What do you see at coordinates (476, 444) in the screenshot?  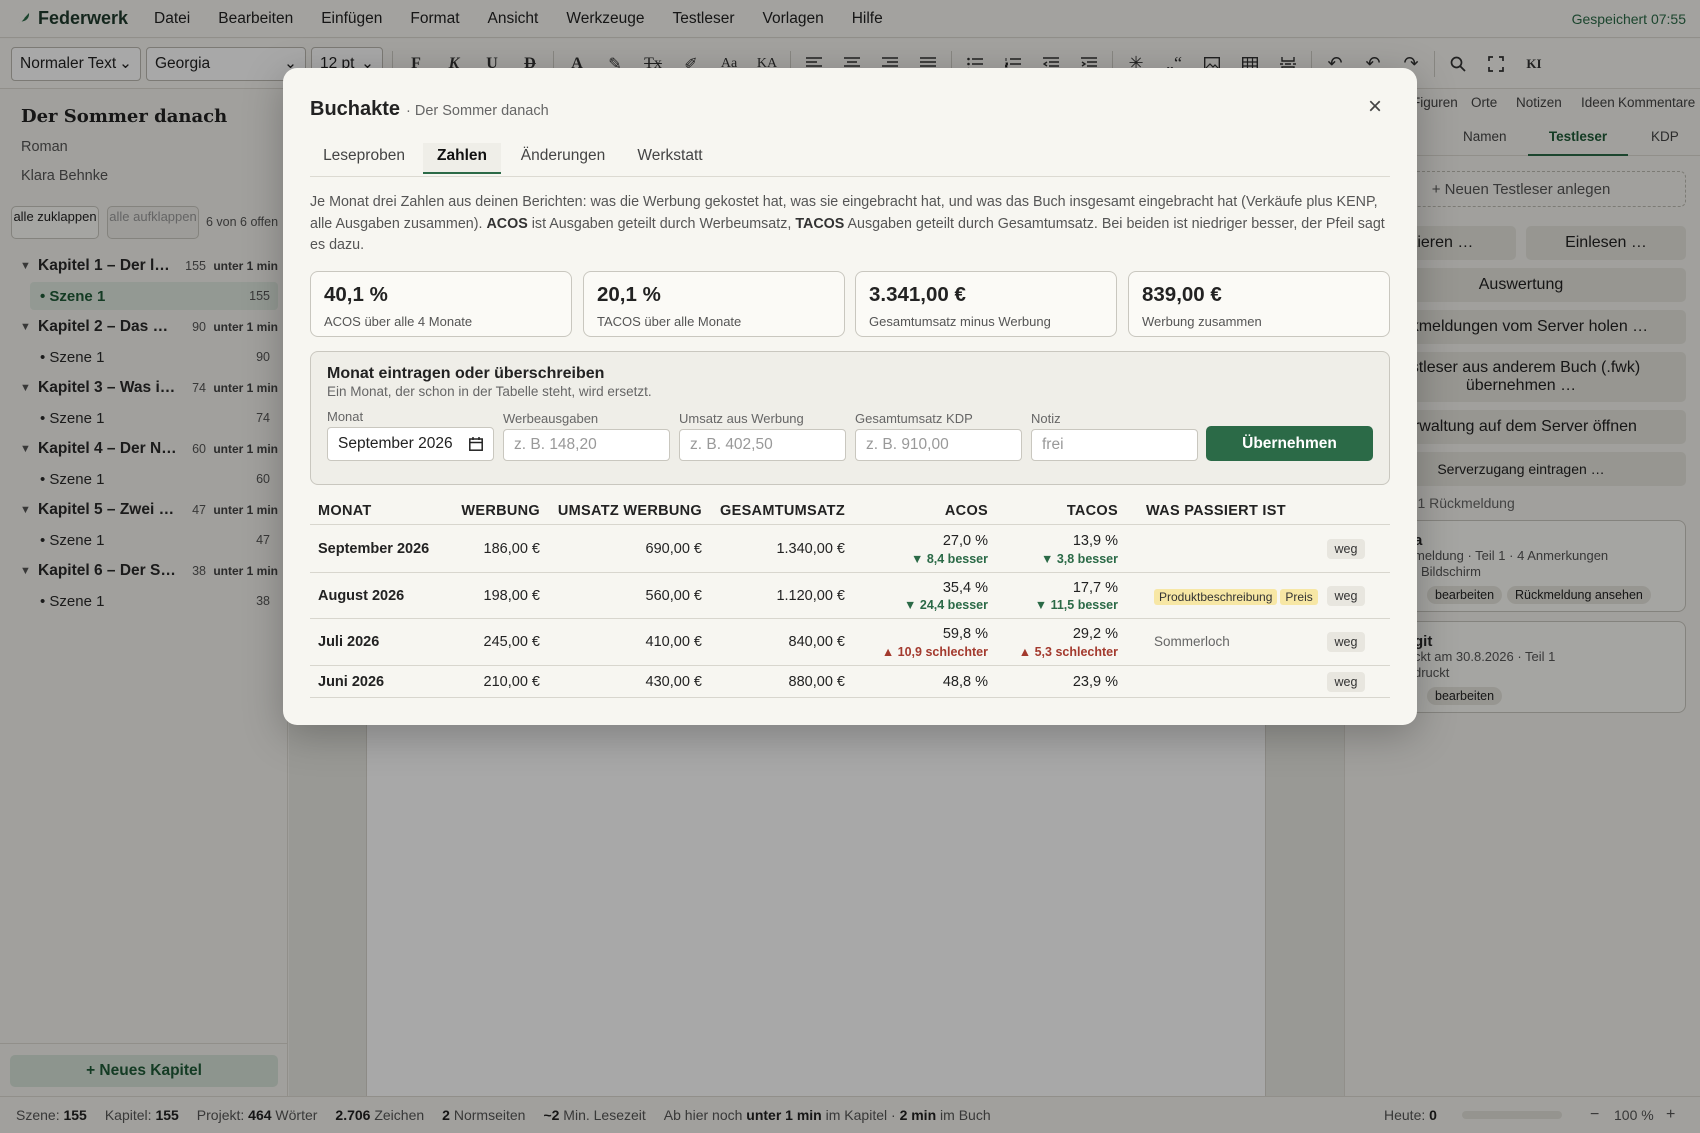 I see `calendar-icon` at bounding box center [476, 444].